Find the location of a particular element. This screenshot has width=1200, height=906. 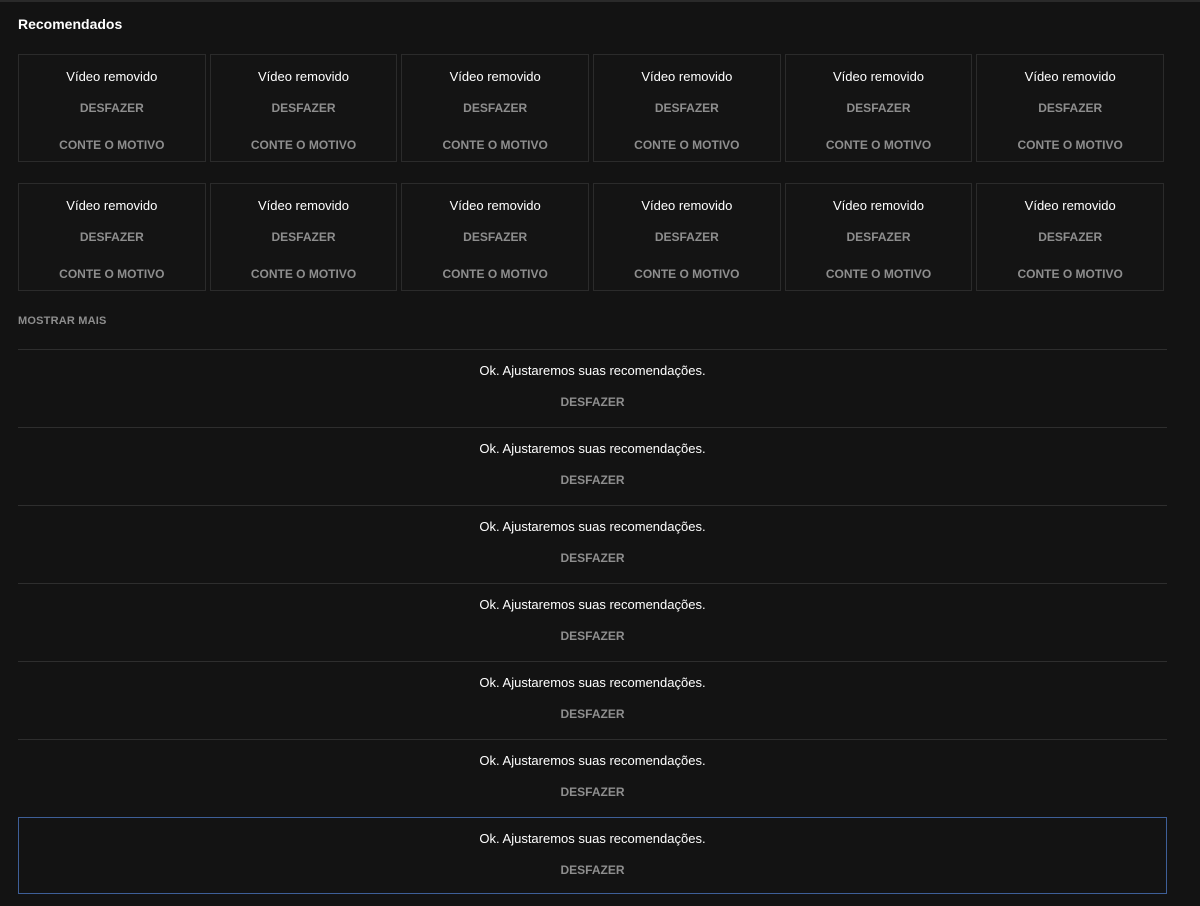

show-more-button: MOSTRAR MAIS is located at coordinates (62, 321).